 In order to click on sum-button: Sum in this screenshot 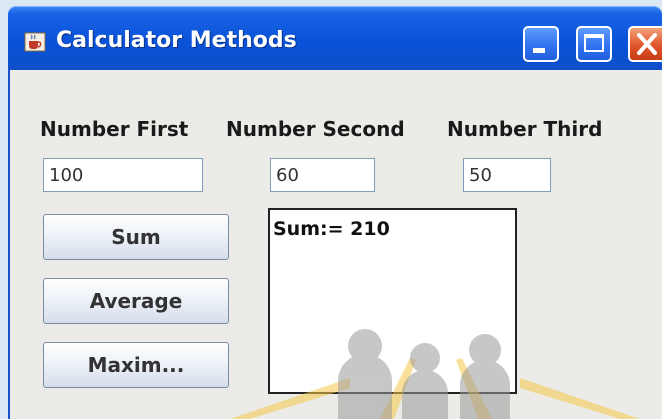, I will do `click(136, 237)`.